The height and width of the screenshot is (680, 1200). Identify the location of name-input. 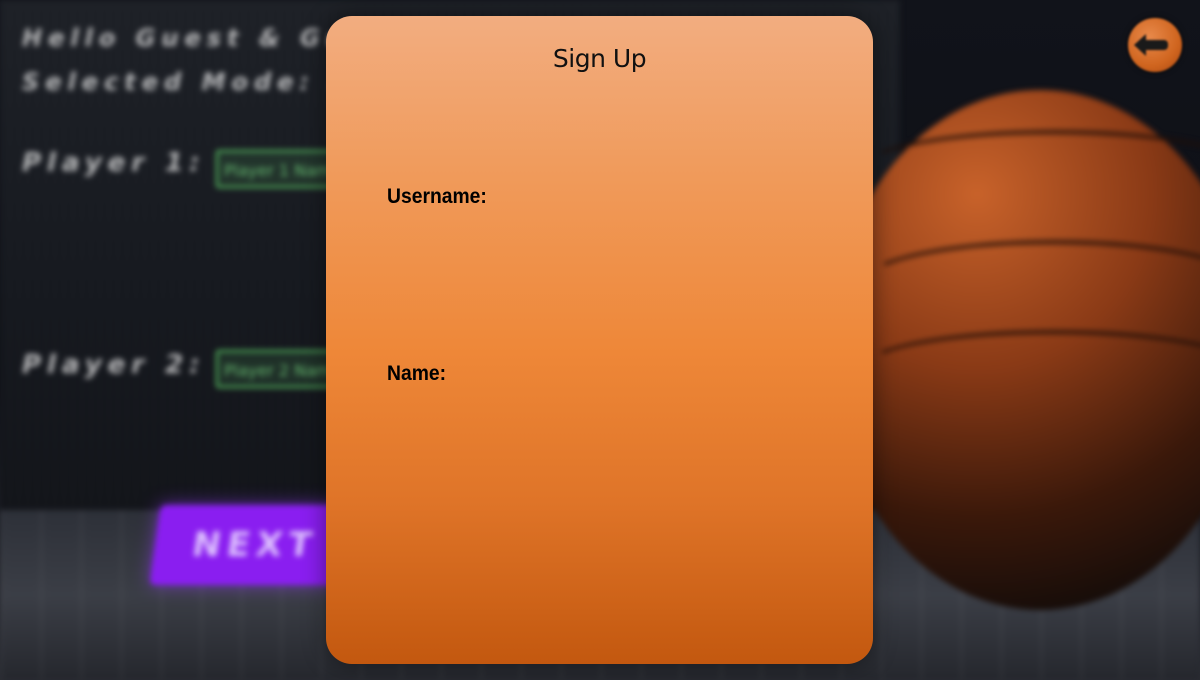
(599, 413).